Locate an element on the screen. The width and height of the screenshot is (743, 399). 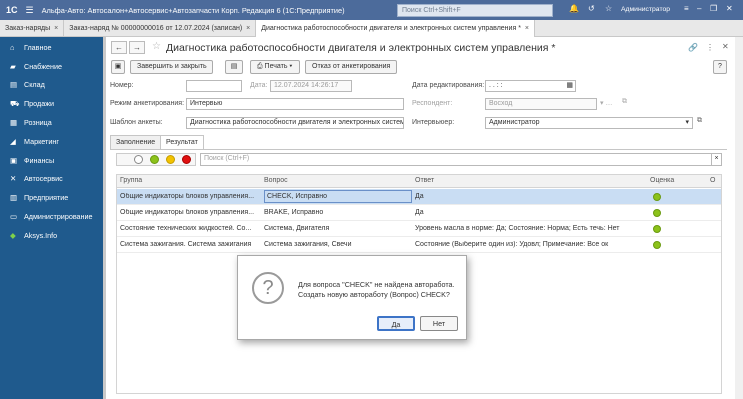
sidebar-item-sales: ⛟ Продажи is located at coordinates (51, 103).